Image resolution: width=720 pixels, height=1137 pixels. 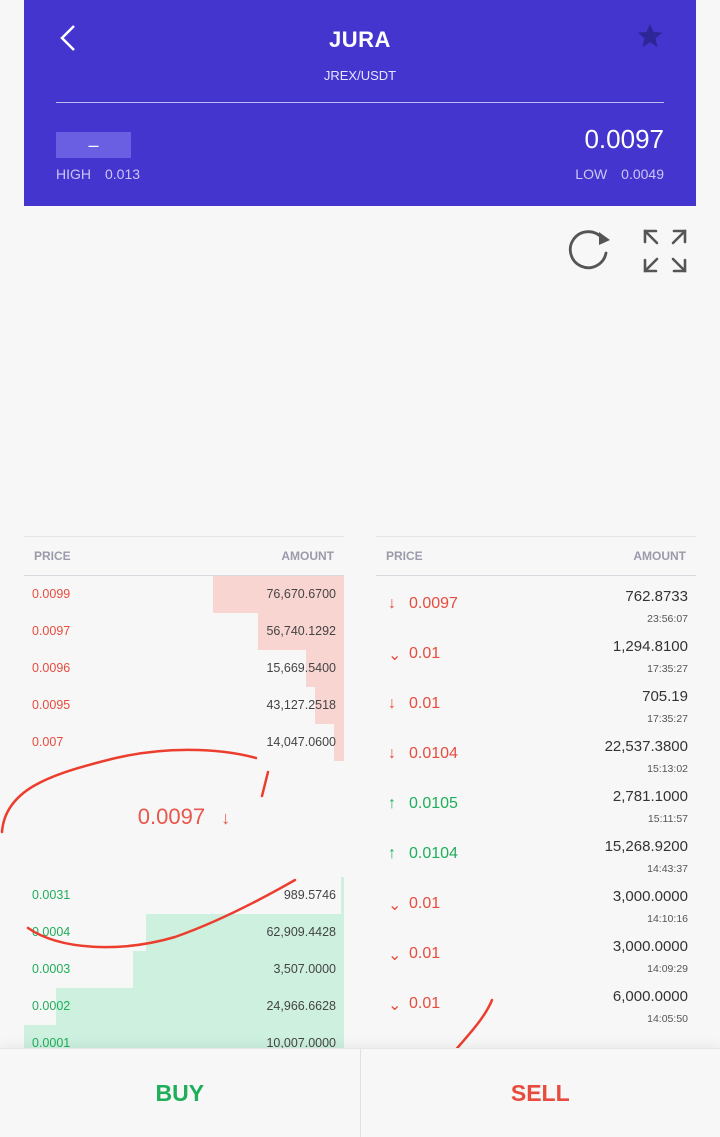 I want to click on orderbook-price-header: PRICE, so click(x=52, y=556).